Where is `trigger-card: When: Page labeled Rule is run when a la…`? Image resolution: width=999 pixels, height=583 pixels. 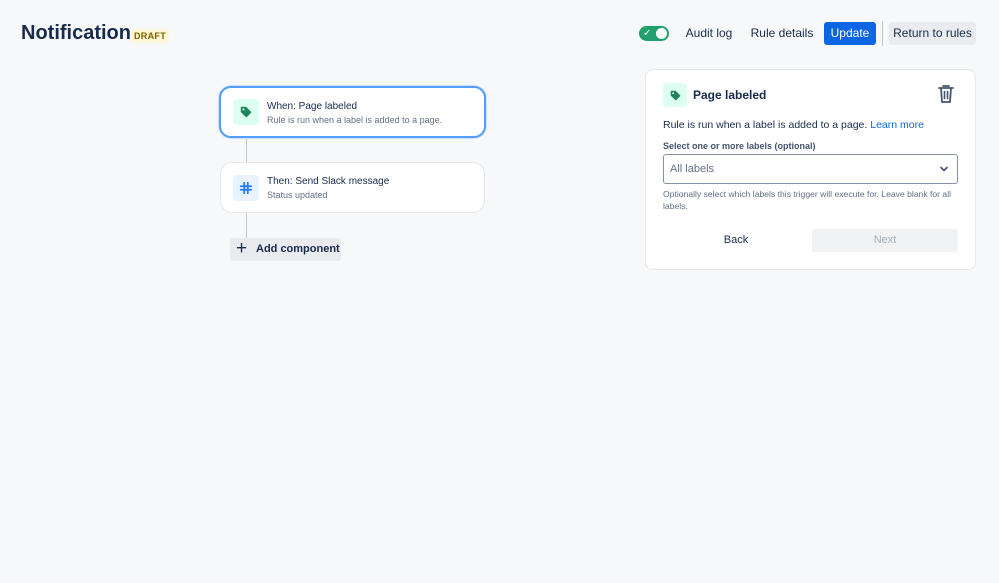
trigger-card: When: Page labeled Rule is run when a la… is located at coordinates (352, 112).